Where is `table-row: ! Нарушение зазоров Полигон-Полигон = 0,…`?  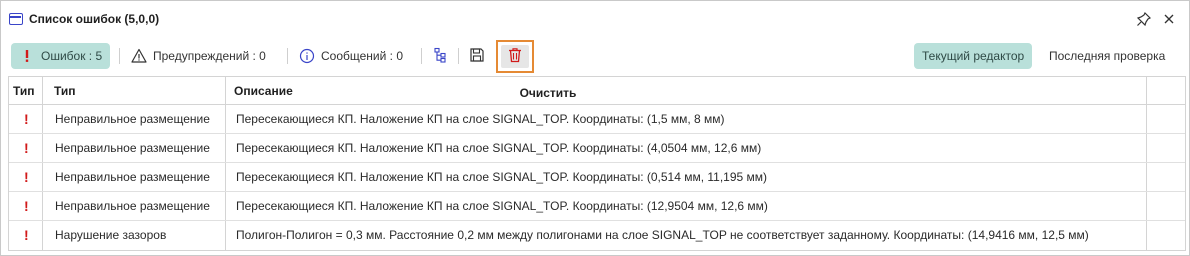 table-row: ! Нарушение зазоров Полигон-Полигон = 0,… is located at coordinates (597, 235).